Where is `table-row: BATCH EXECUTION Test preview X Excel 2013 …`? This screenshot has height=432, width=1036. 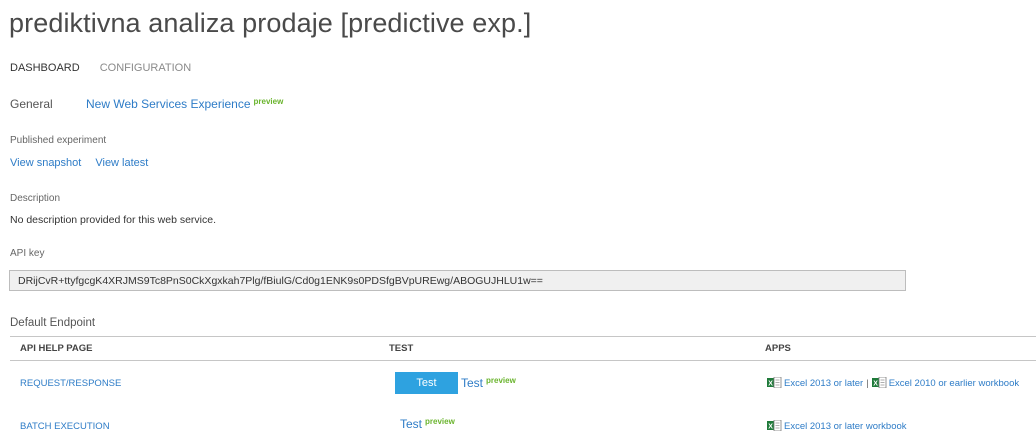
table-row: BATCH EXECUTION Test preview X Excel 2013 … is located at coordinates (523, 422).